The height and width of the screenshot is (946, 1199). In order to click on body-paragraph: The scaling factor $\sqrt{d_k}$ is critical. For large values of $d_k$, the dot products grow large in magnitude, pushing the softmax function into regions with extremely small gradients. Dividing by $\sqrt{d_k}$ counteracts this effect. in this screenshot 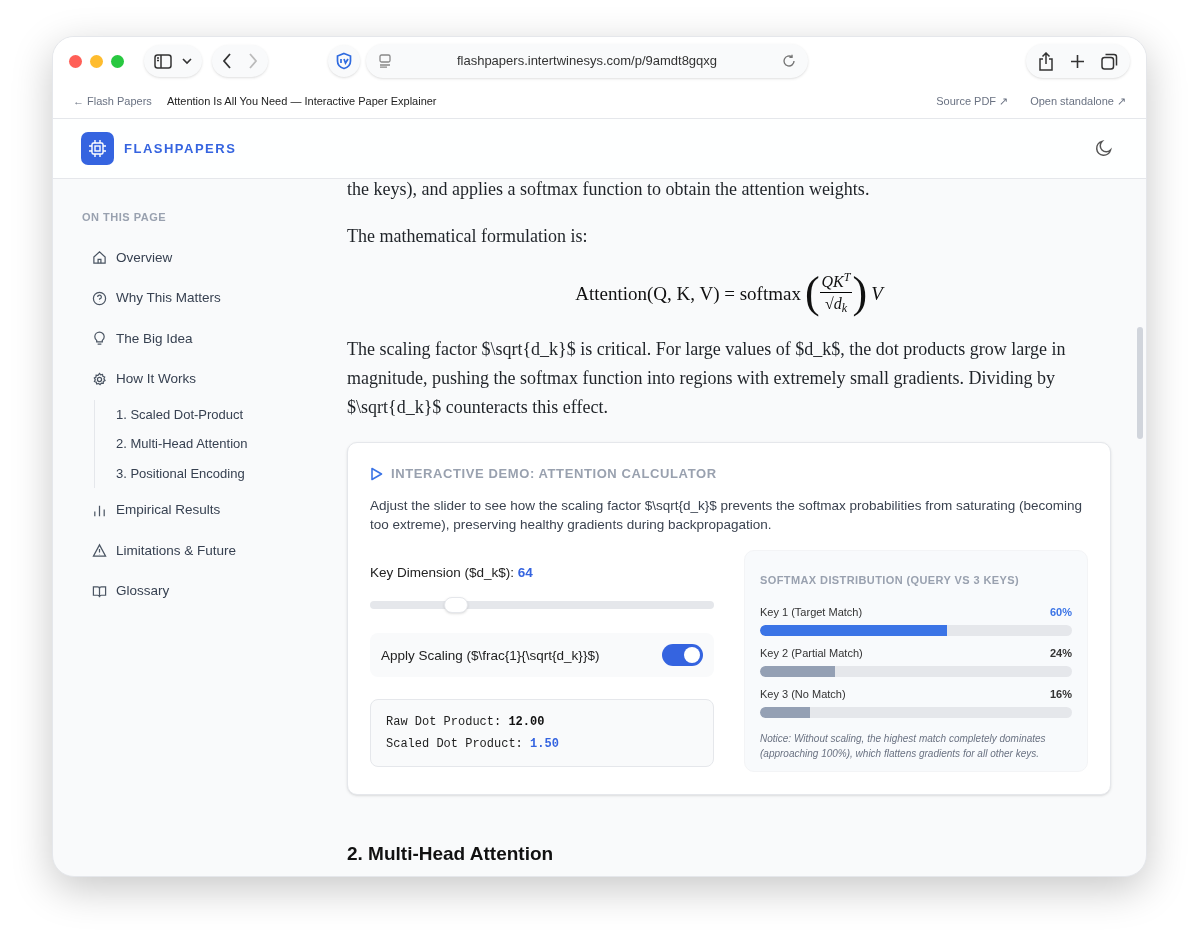, I will do `click(707, 378)`.